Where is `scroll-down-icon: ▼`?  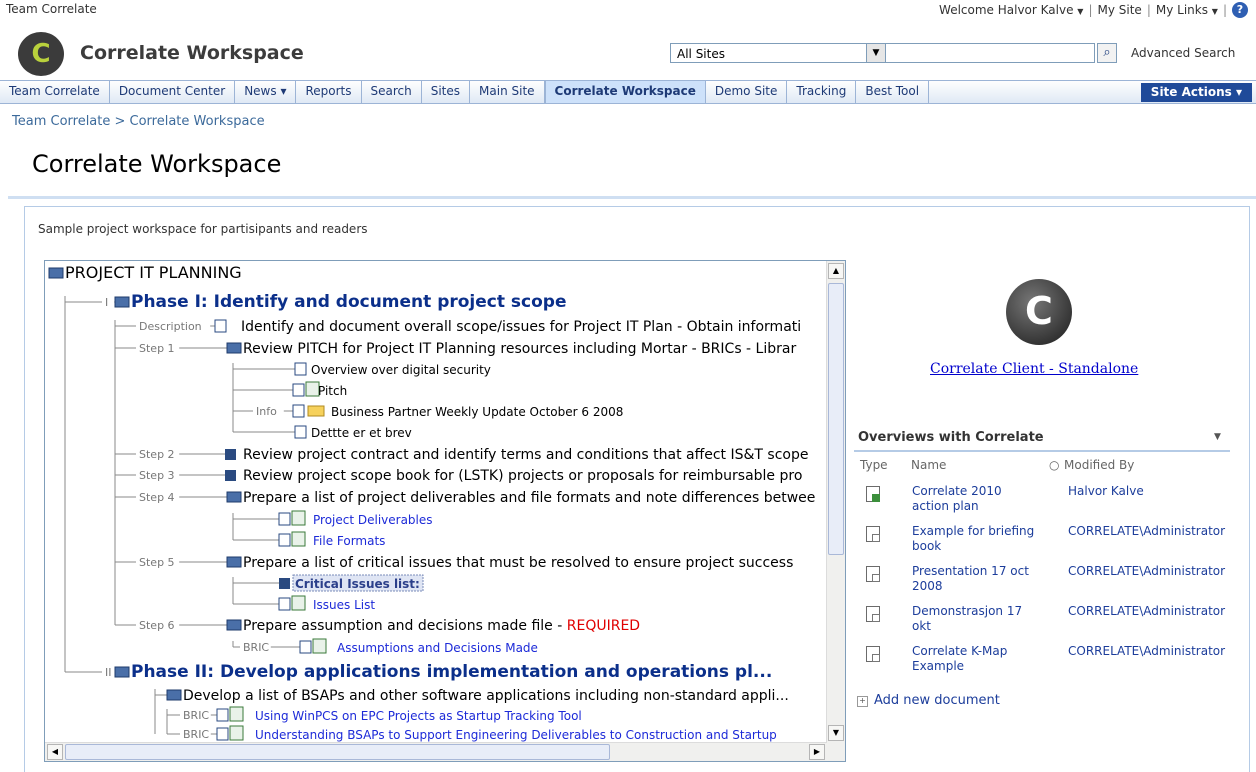 scroll-down-icon: ▼ is located at coordinates (836, 733).